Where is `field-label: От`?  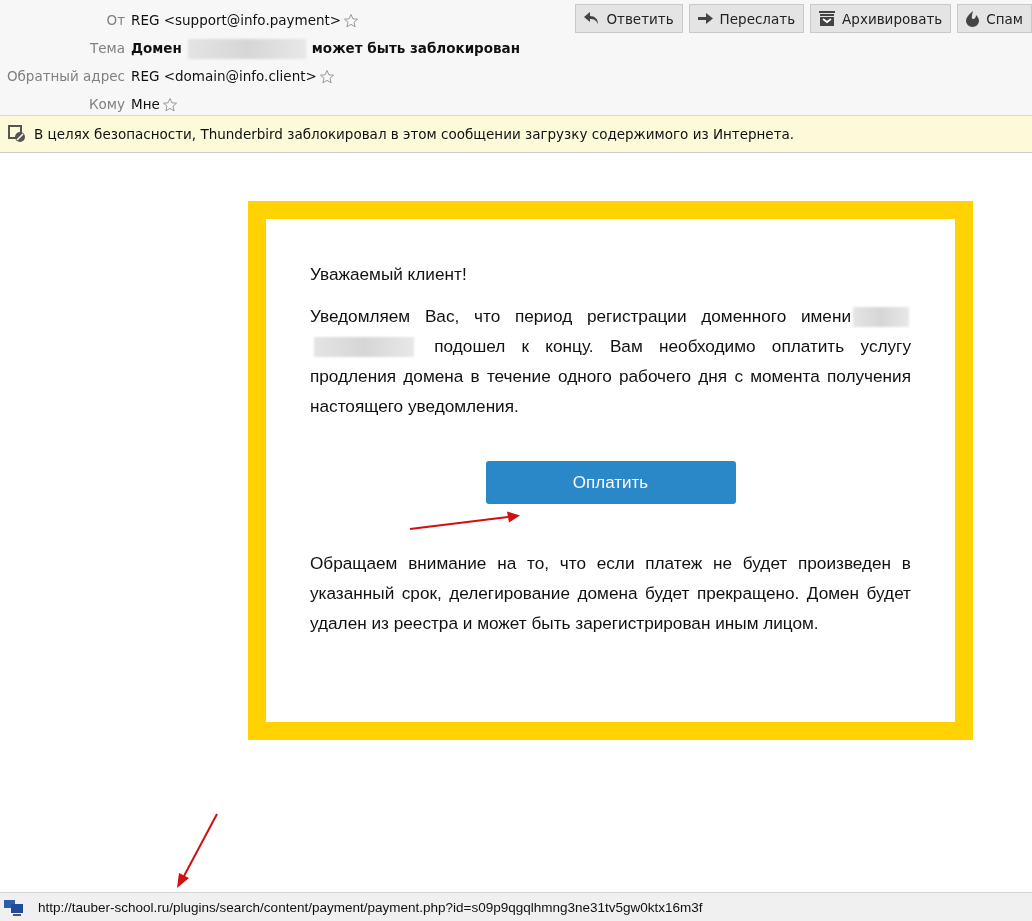
field-label: От is located at coordinates (115, 20).